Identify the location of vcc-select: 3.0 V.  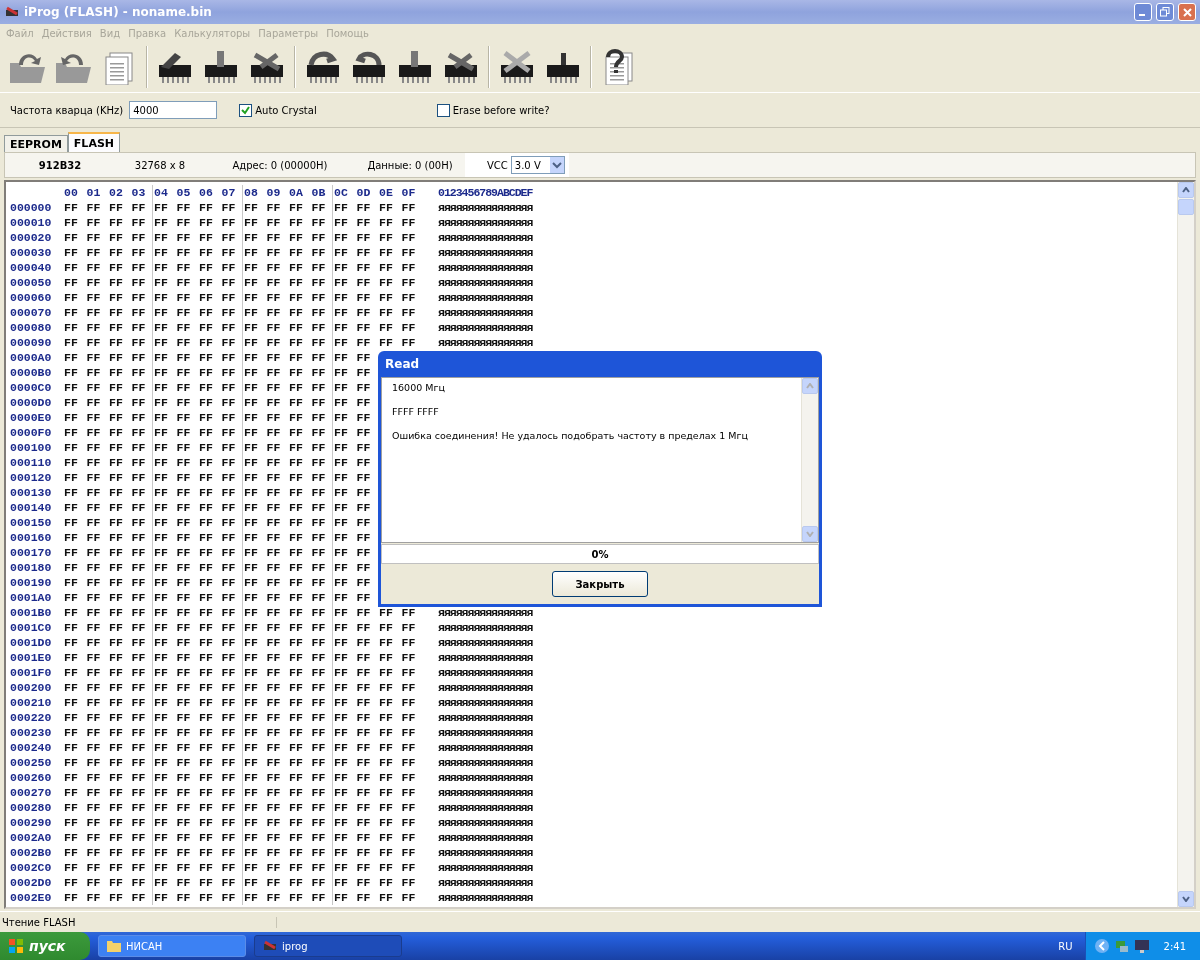
(537, 165).